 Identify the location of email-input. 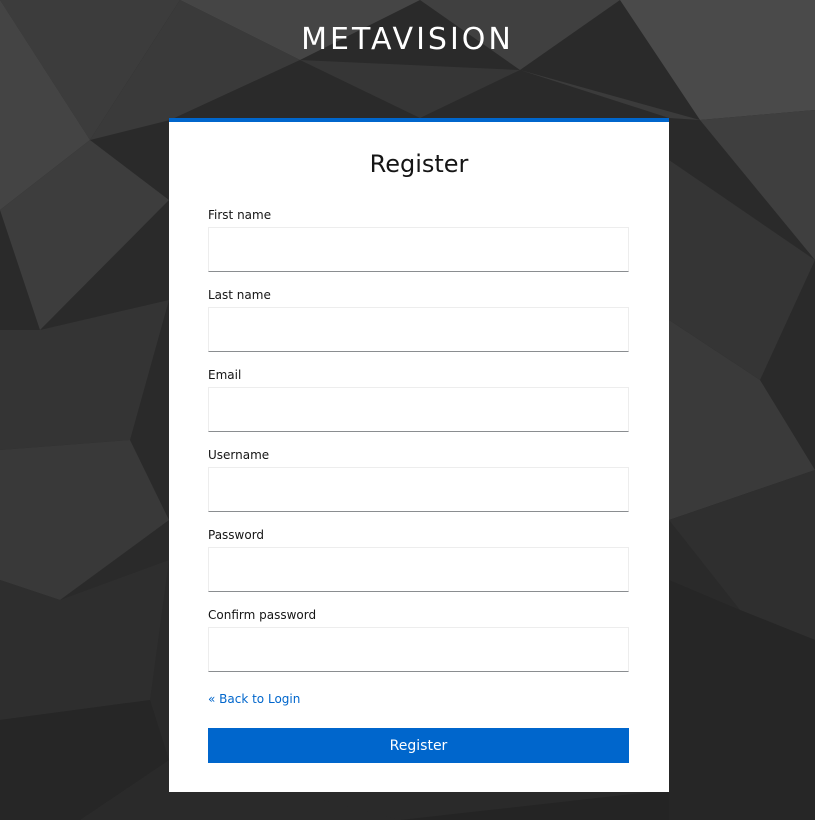
(418, 409).